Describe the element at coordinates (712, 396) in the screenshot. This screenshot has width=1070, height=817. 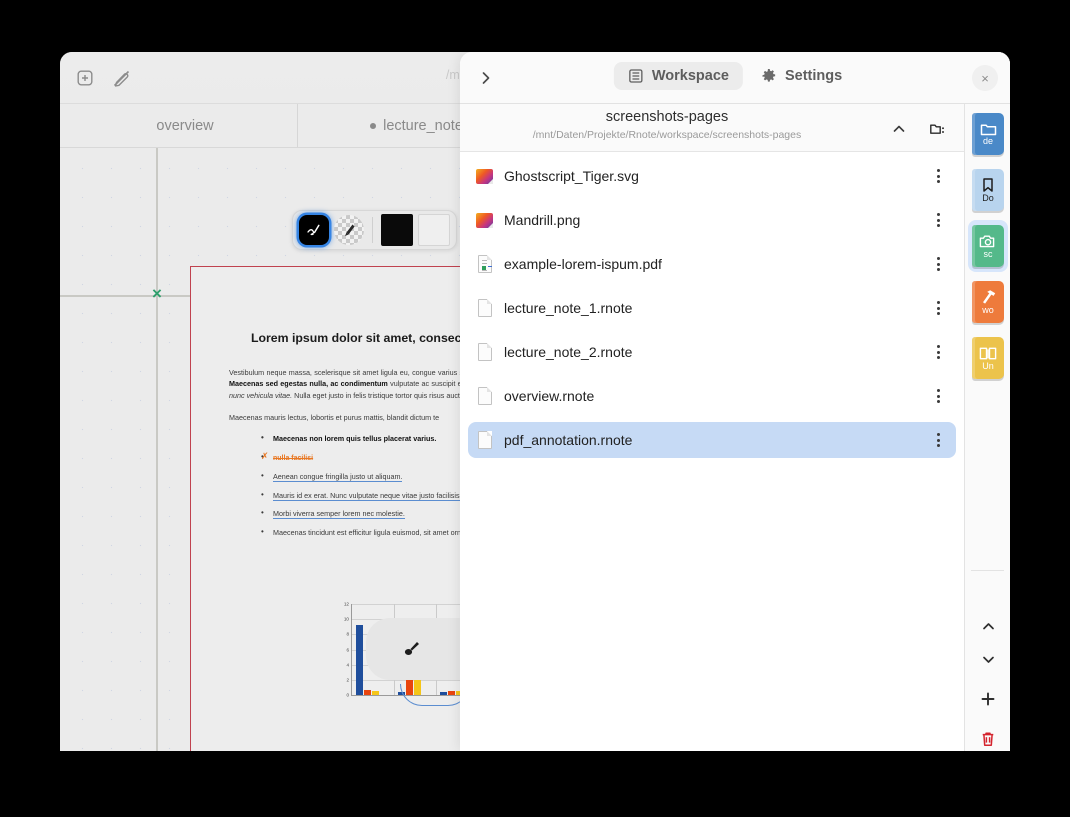
I see `file-row-overview-rnote: overview.rnote` at that location.